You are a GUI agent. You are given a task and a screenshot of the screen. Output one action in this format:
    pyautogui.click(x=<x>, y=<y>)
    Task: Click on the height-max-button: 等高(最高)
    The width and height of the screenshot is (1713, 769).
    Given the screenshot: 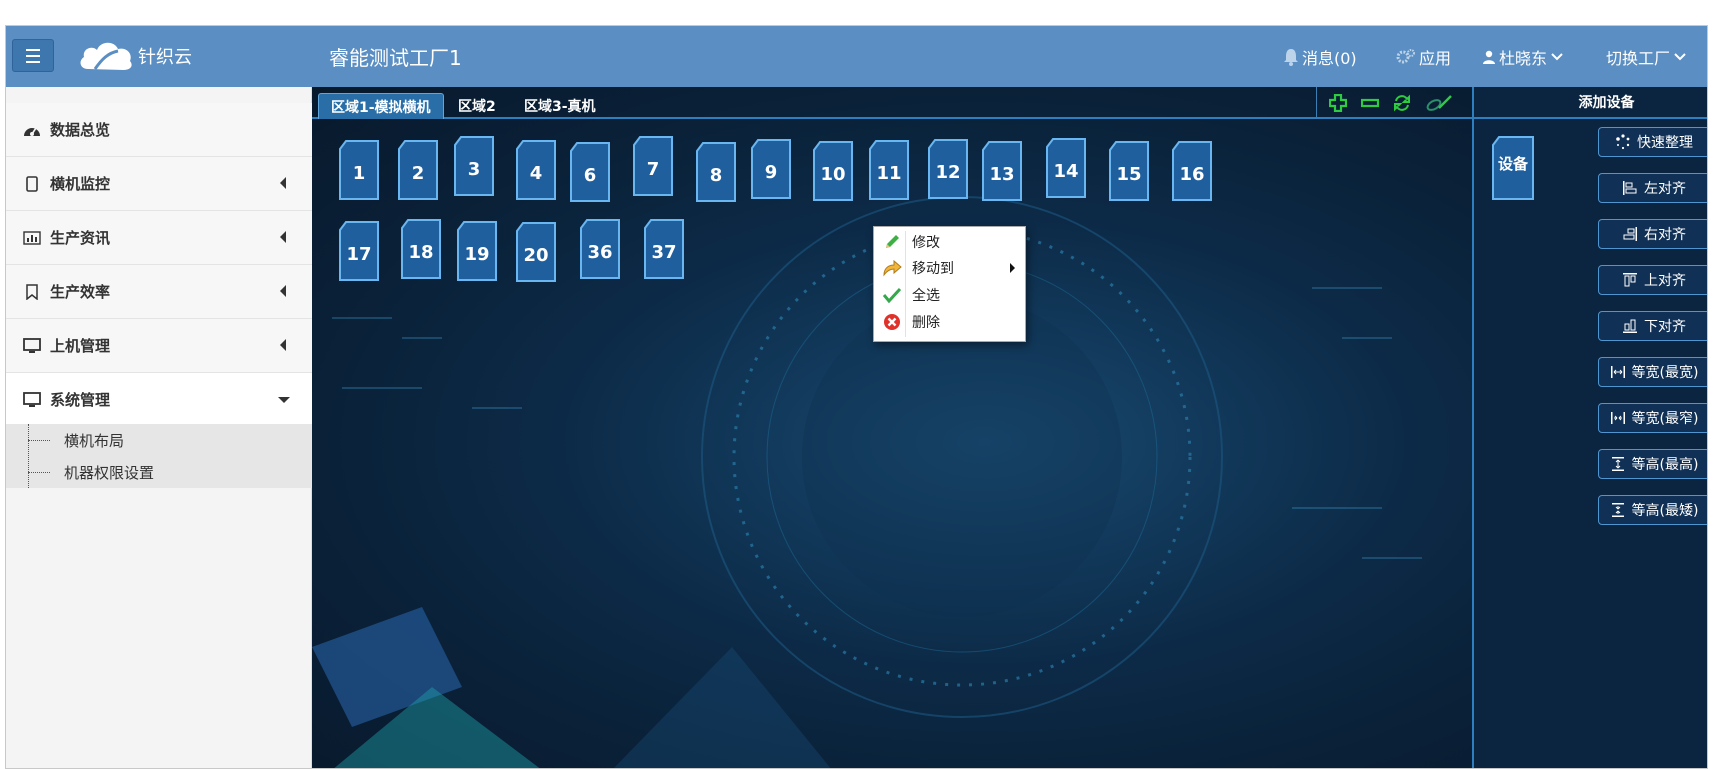 What is the action you would take?
    pyautogui.click(x=1652, y=464)
    